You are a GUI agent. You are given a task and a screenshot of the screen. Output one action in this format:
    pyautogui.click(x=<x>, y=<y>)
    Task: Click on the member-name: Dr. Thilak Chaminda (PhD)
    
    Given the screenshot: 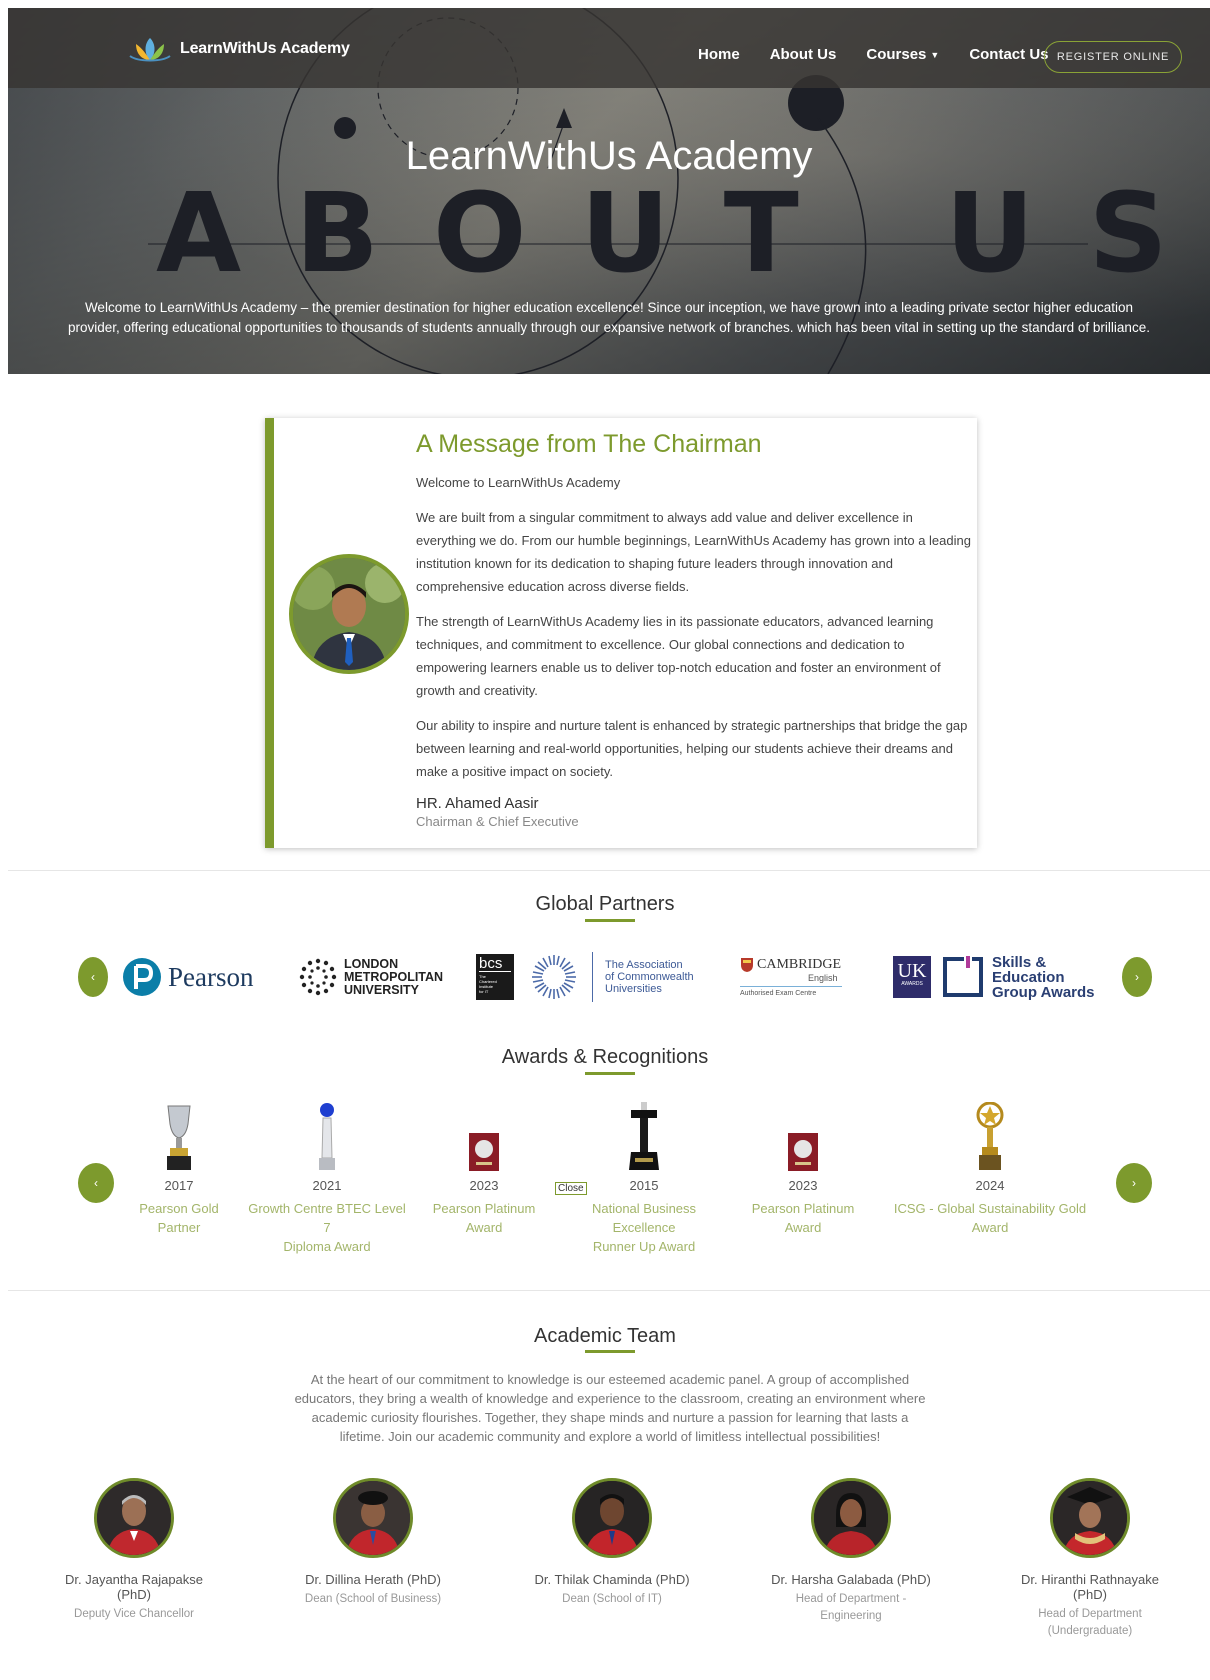 What is the action you would take?
    pyautogui.click(x=612, y=1579)
    